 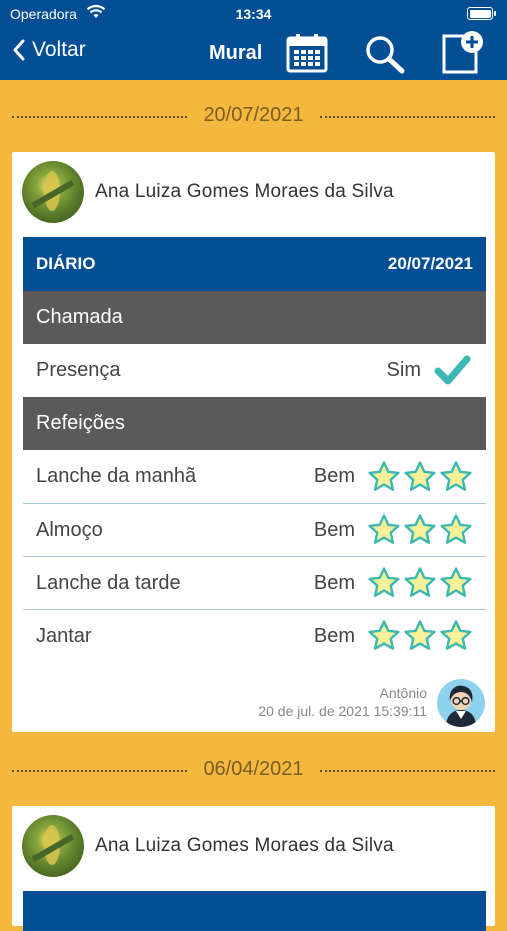 I want to click on meal-row: Jantar Bem, so click(x=254, y=635).